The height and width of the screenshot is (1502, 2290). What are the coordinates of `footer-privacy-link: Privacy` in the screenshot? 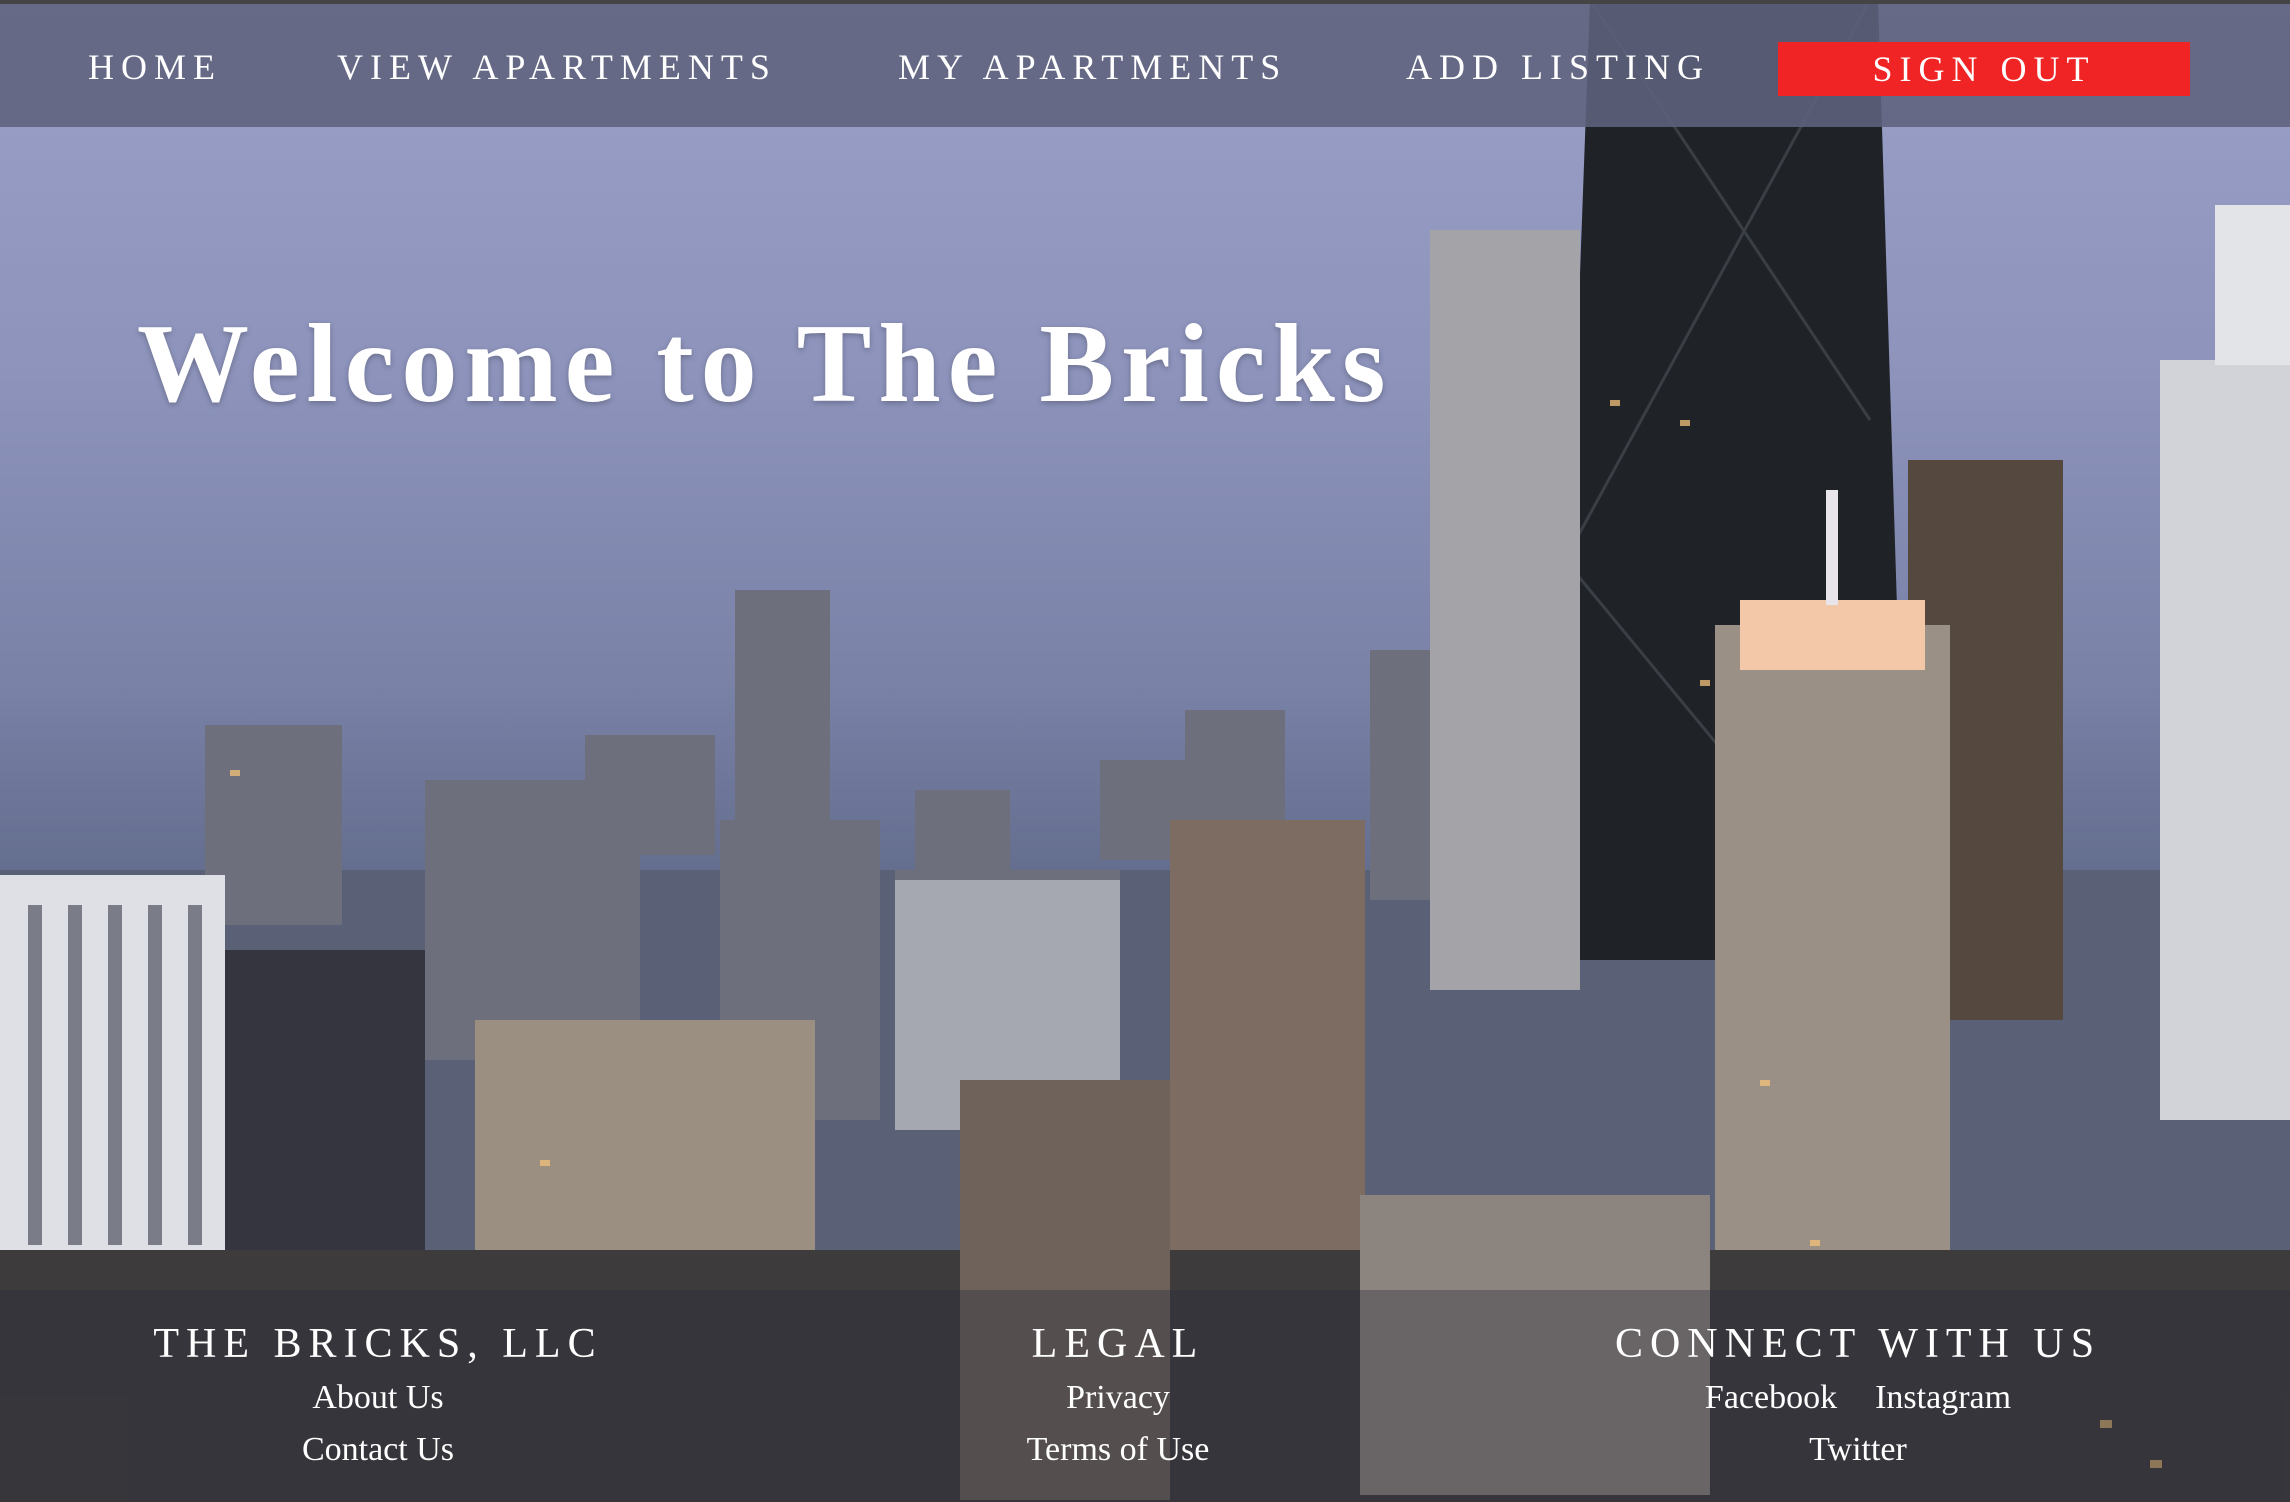 It's located at (1118, 1398).